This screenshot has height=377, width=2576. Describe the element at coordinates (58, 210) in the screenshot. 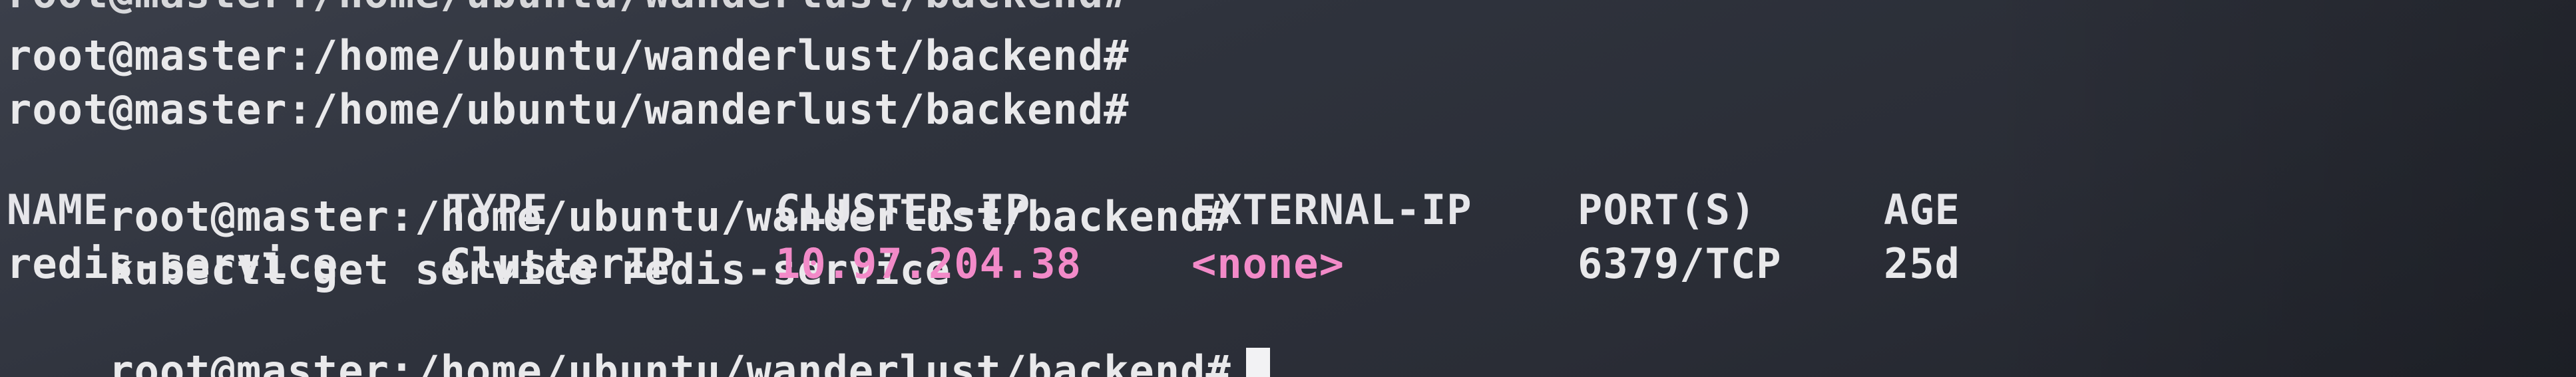

I see `column-header-name: NAME` at that location.